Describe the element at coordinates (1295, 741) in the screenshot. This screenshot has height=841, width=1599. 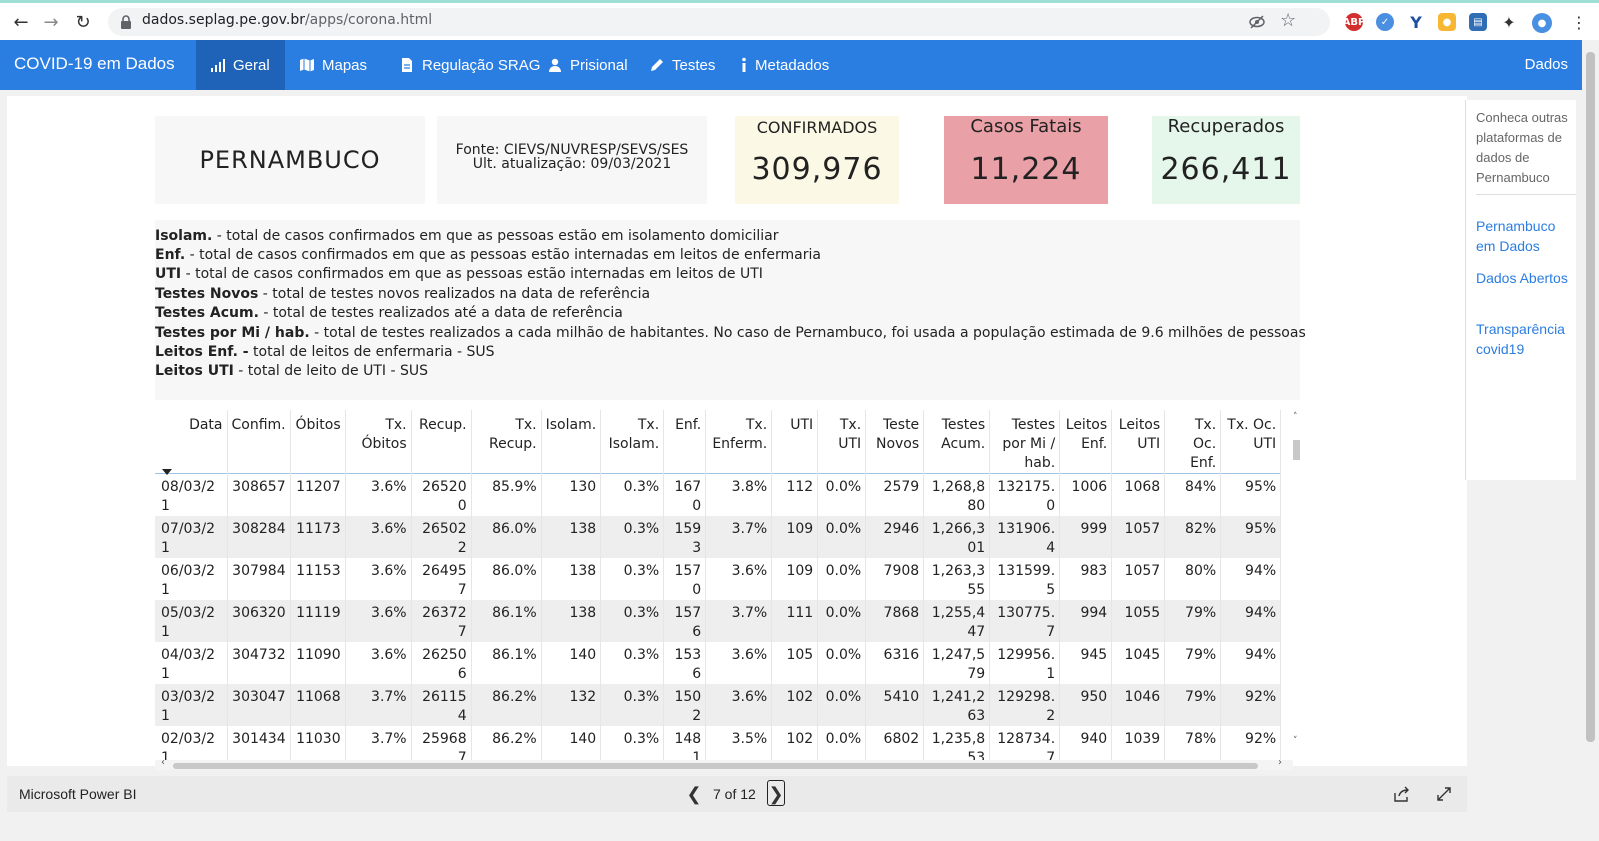
I see `scroll-down-icon: ˅` at that location.